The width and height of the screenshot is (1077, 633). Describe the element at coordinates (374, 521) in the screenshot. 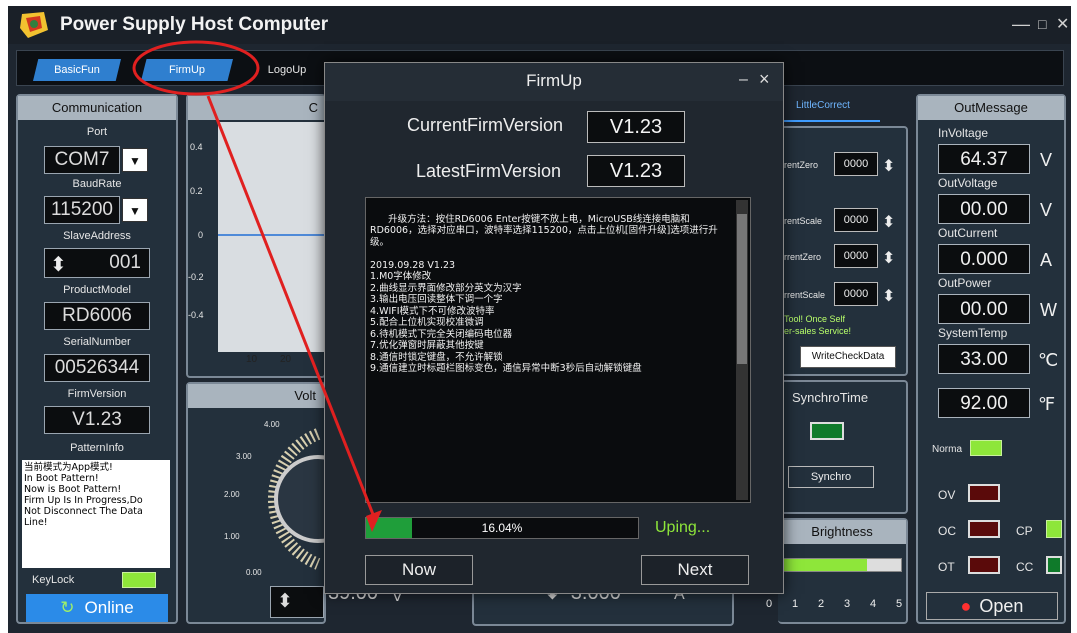

I see `annotation-arrowhead` at that location.